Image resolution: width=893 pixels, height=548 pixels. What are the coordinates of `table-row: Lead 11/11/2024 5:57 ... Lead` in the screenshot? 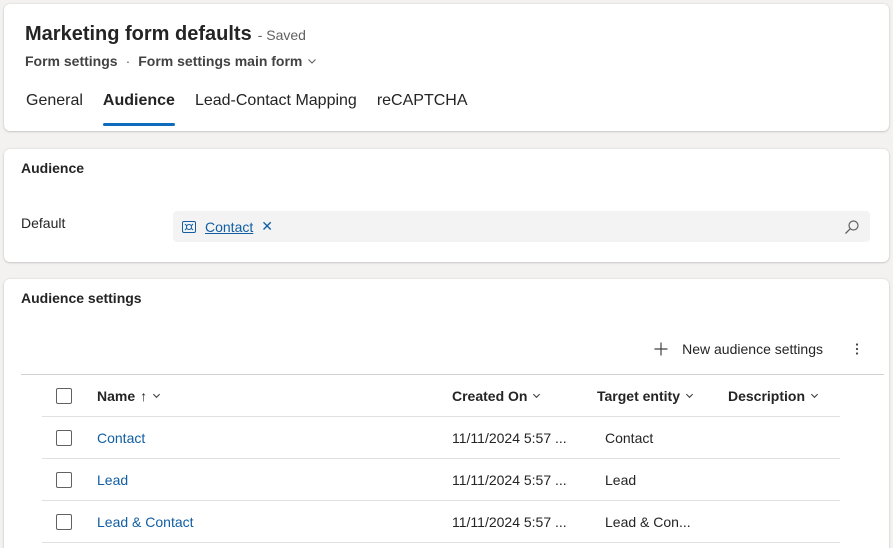 It's located at (441, 480).